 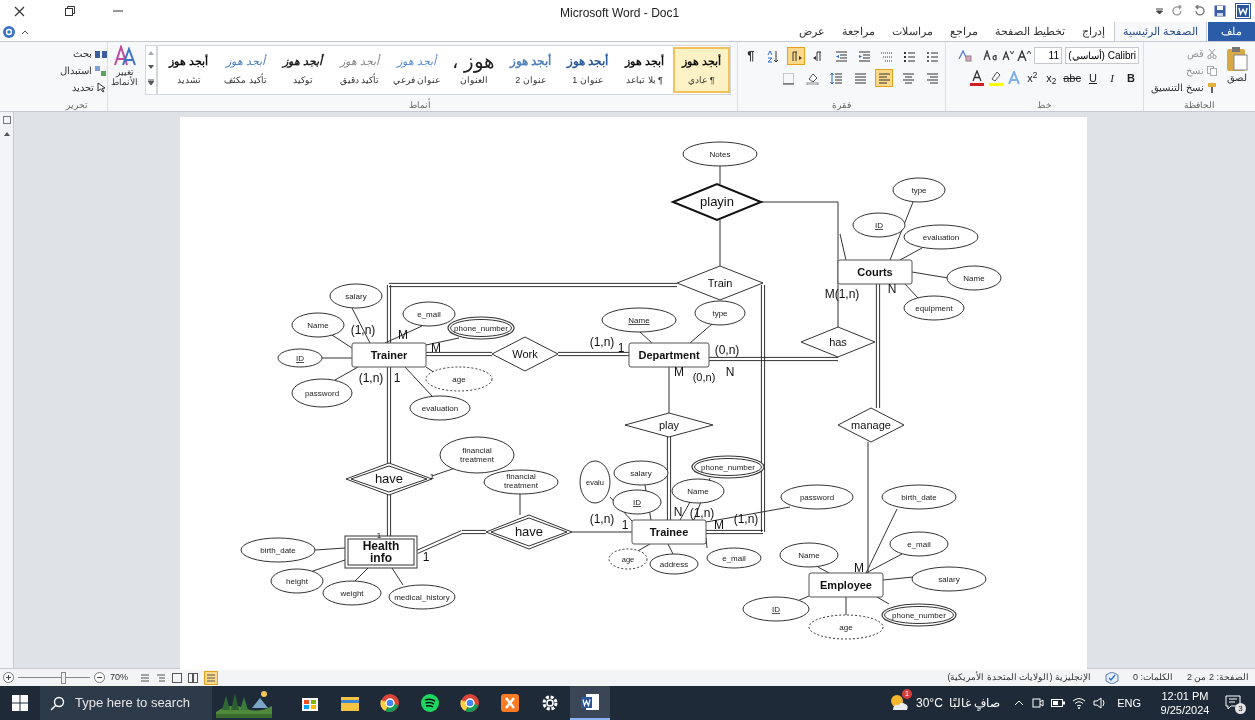 I want to click on show-hidden-icons-icon, so click(x=1019, y=703).